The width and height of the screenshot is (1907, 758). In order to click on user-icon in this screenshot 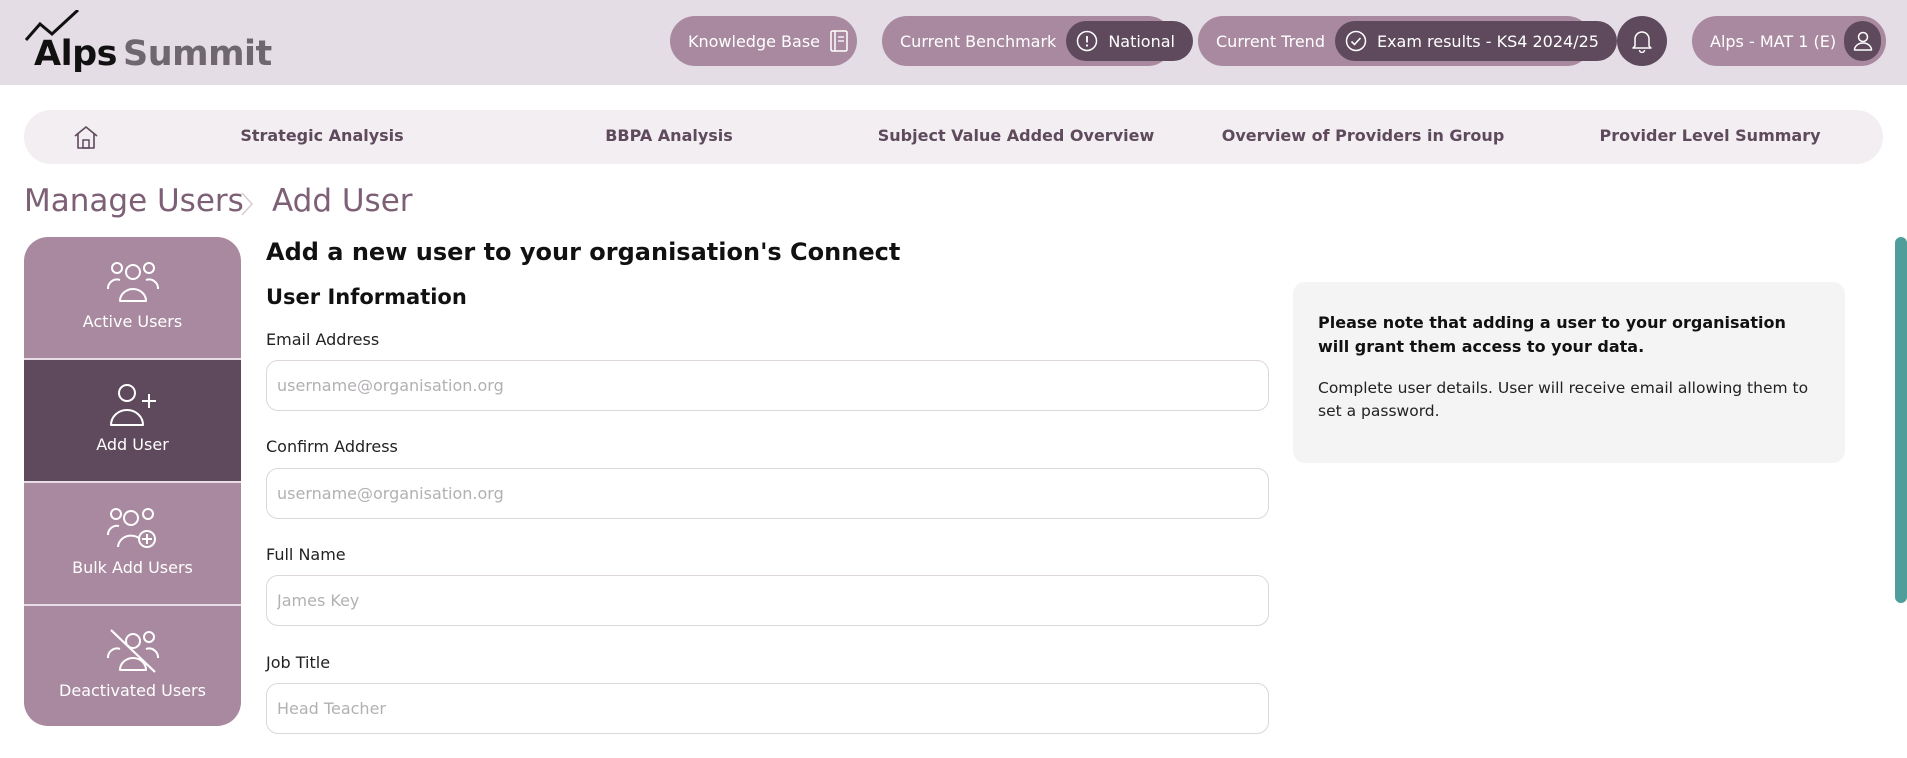, I will do `click(1862, 41)`.